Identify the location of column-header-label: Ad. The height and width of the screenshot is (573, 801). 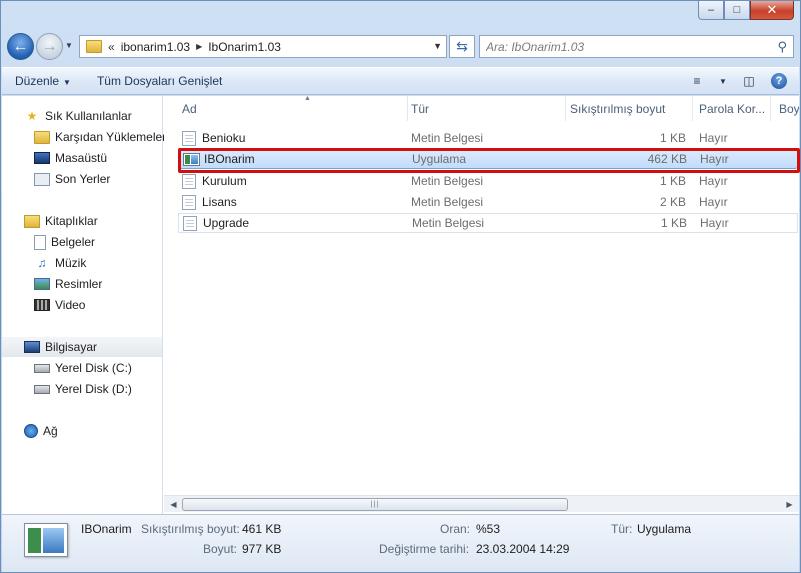
(189, 108).